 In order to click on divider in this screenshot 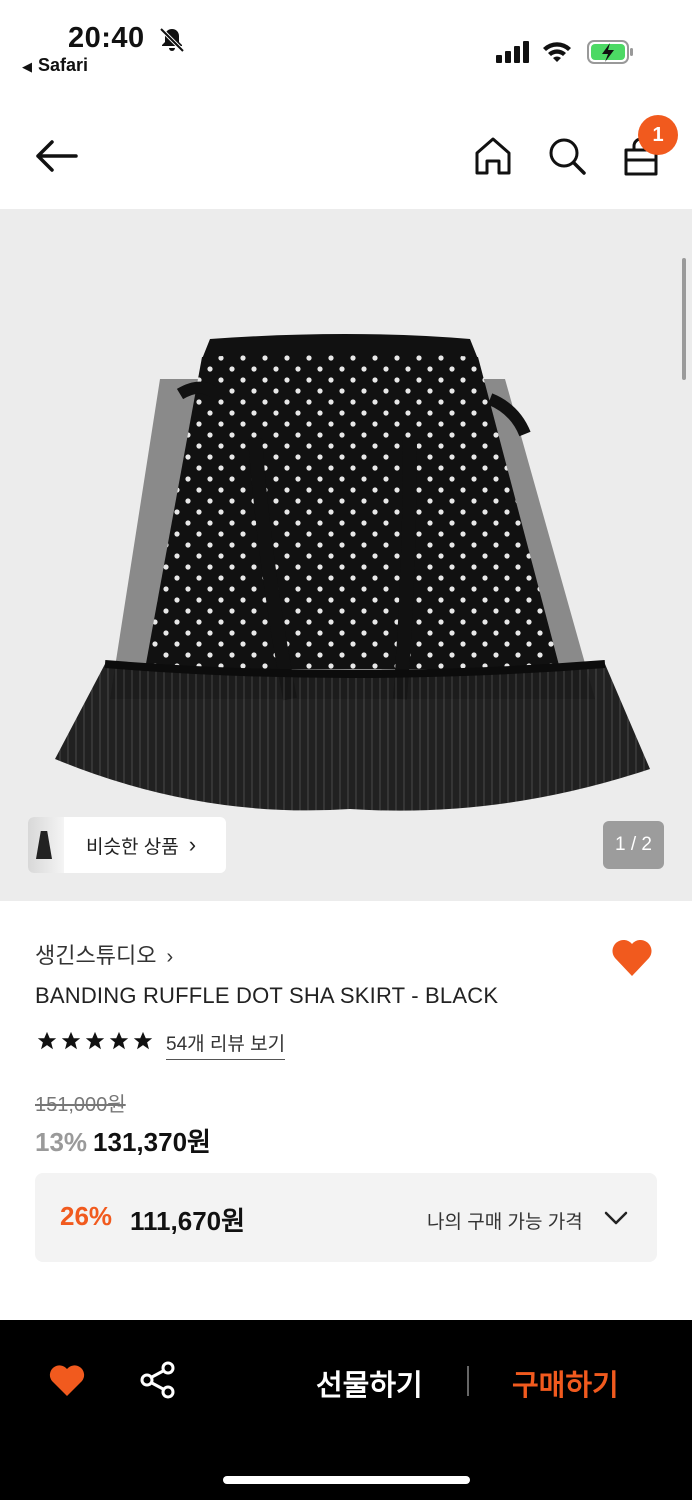, I will do `click(468, 1381)`.